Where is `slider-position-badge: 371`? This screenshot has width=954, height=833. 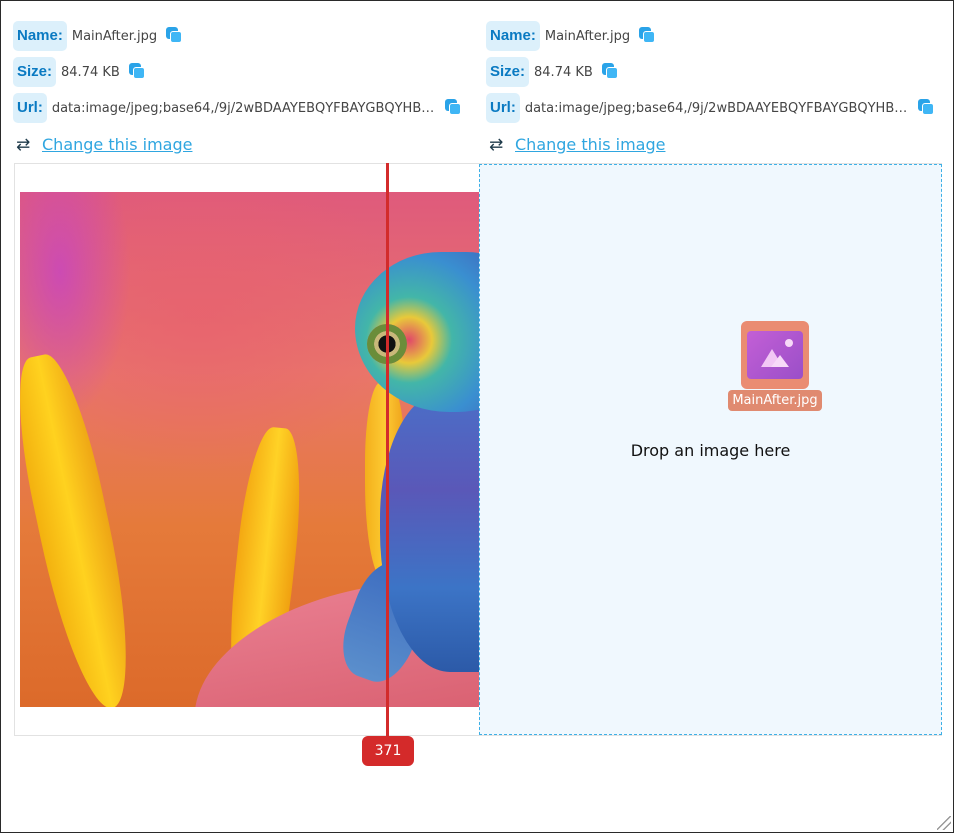
slider-position-badge: 371 is located at coordinates (388, 751).